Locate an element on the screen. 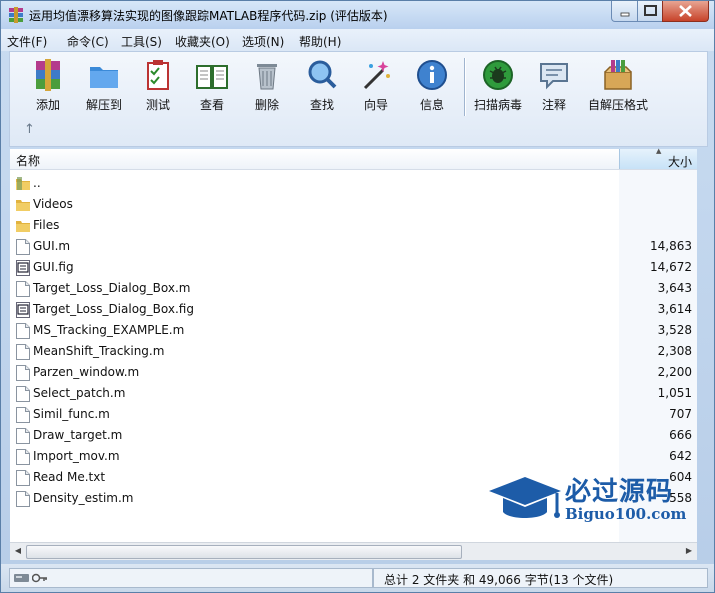 This screenshot has height=593, width=715. delete-button: 删除 is located at coordinates (267, 86).